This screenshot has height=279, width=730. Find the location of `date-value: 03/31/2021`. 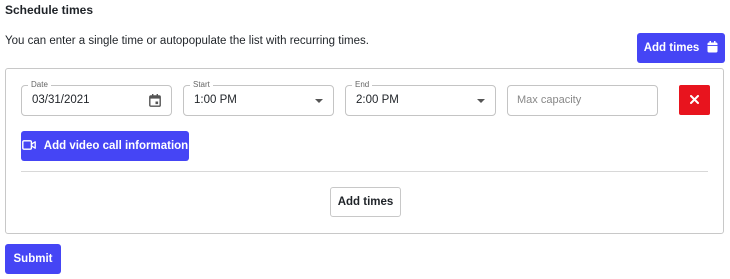

date-value: 03/31/2021 is located at coordinates (61, 100).